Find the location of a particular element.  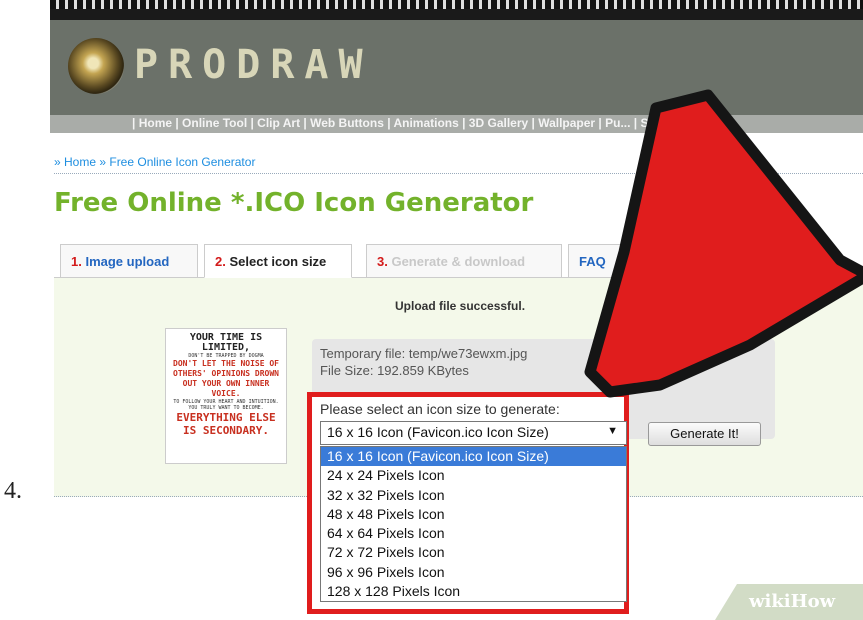

wikihow-watermark: wikiHow is located at coordinates (789, 602).